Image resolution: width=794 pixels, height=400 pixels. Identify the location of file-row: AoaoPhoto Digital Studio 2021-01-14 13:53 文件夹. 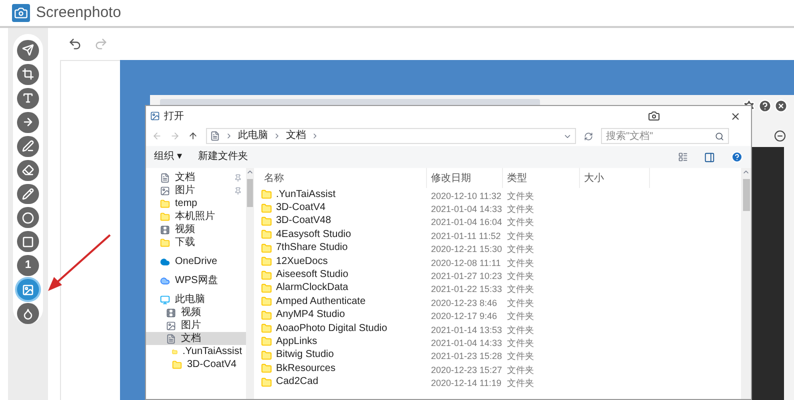
(500, 329).